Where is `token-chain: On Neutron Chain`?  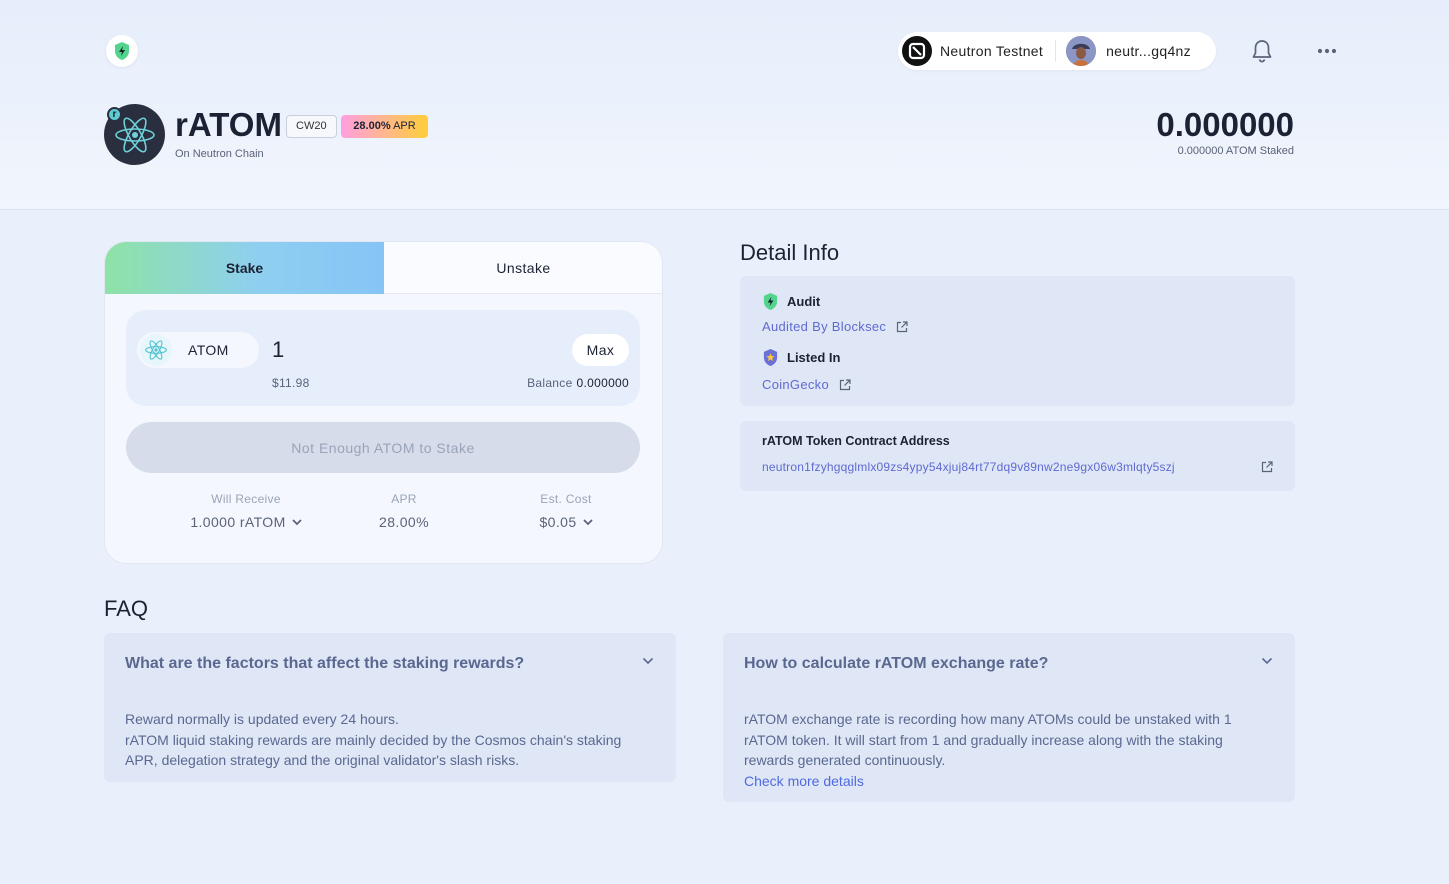 token-chain: On Neutron Chain is located at coordinates (219, 154).